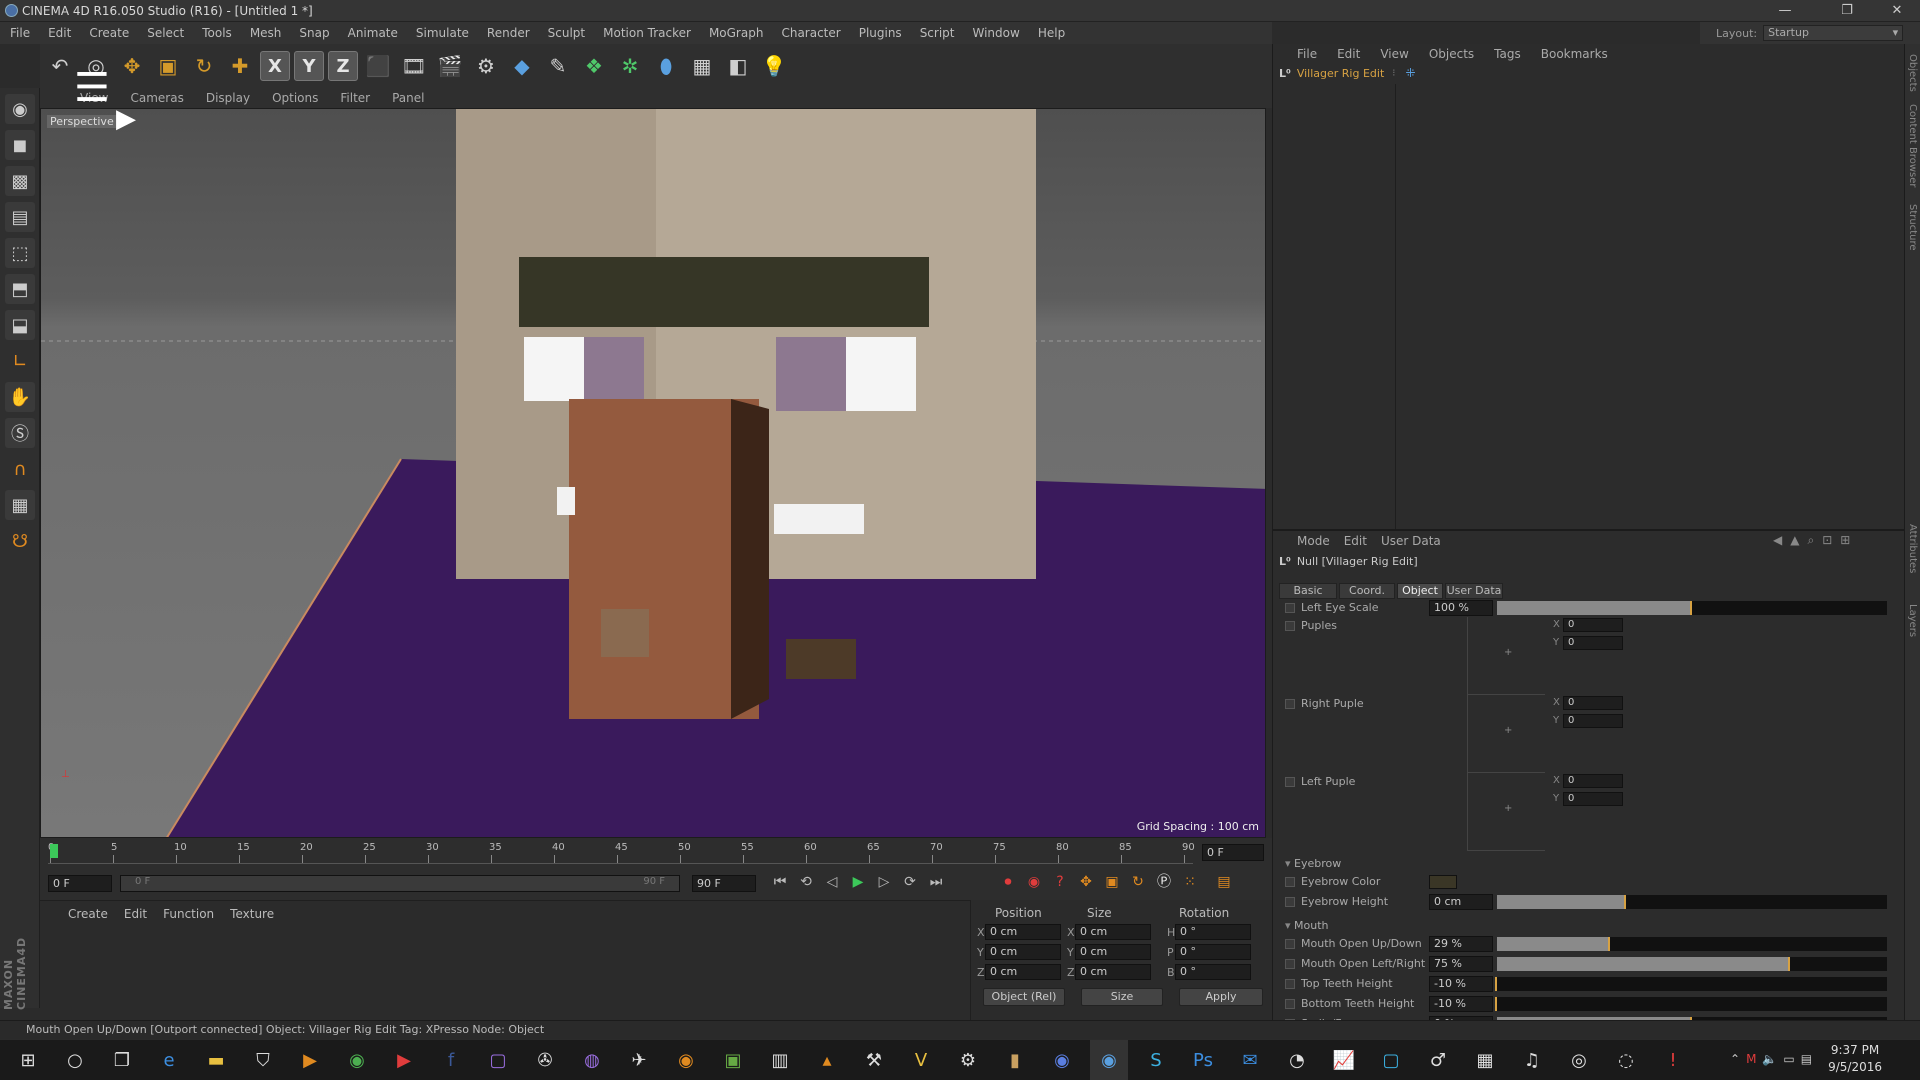 This screenshot has width=1920, height=1080. What do you see at coordinates (132, 66) in the screenshot?
I see `move-icon: ✥` at bounding box center [132, 66].